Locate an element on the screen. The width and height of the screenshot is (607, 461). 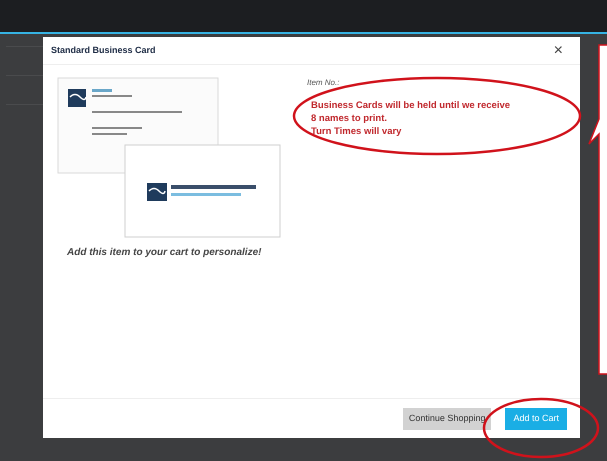
dialog-title: Standard Business Card is located at coordinates (103, 50).